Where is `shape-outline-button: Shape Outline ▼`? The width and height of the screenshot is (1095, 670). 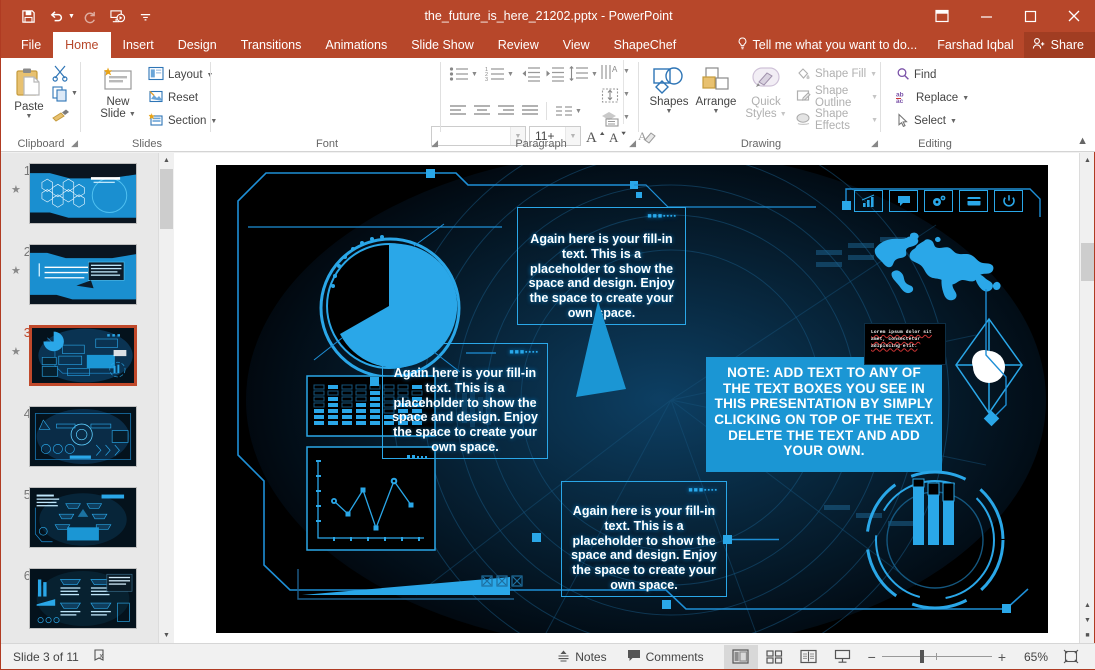
shape-outline-button: Shape Outline ▼ is located at coordinates (837, 97).